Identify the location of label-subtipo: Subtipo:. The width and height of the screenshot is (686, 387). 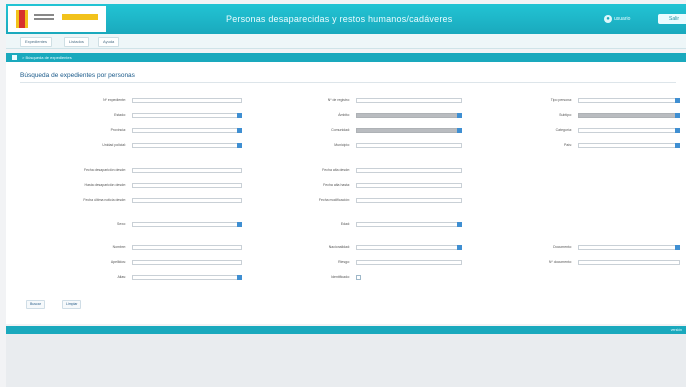
(565, 115).